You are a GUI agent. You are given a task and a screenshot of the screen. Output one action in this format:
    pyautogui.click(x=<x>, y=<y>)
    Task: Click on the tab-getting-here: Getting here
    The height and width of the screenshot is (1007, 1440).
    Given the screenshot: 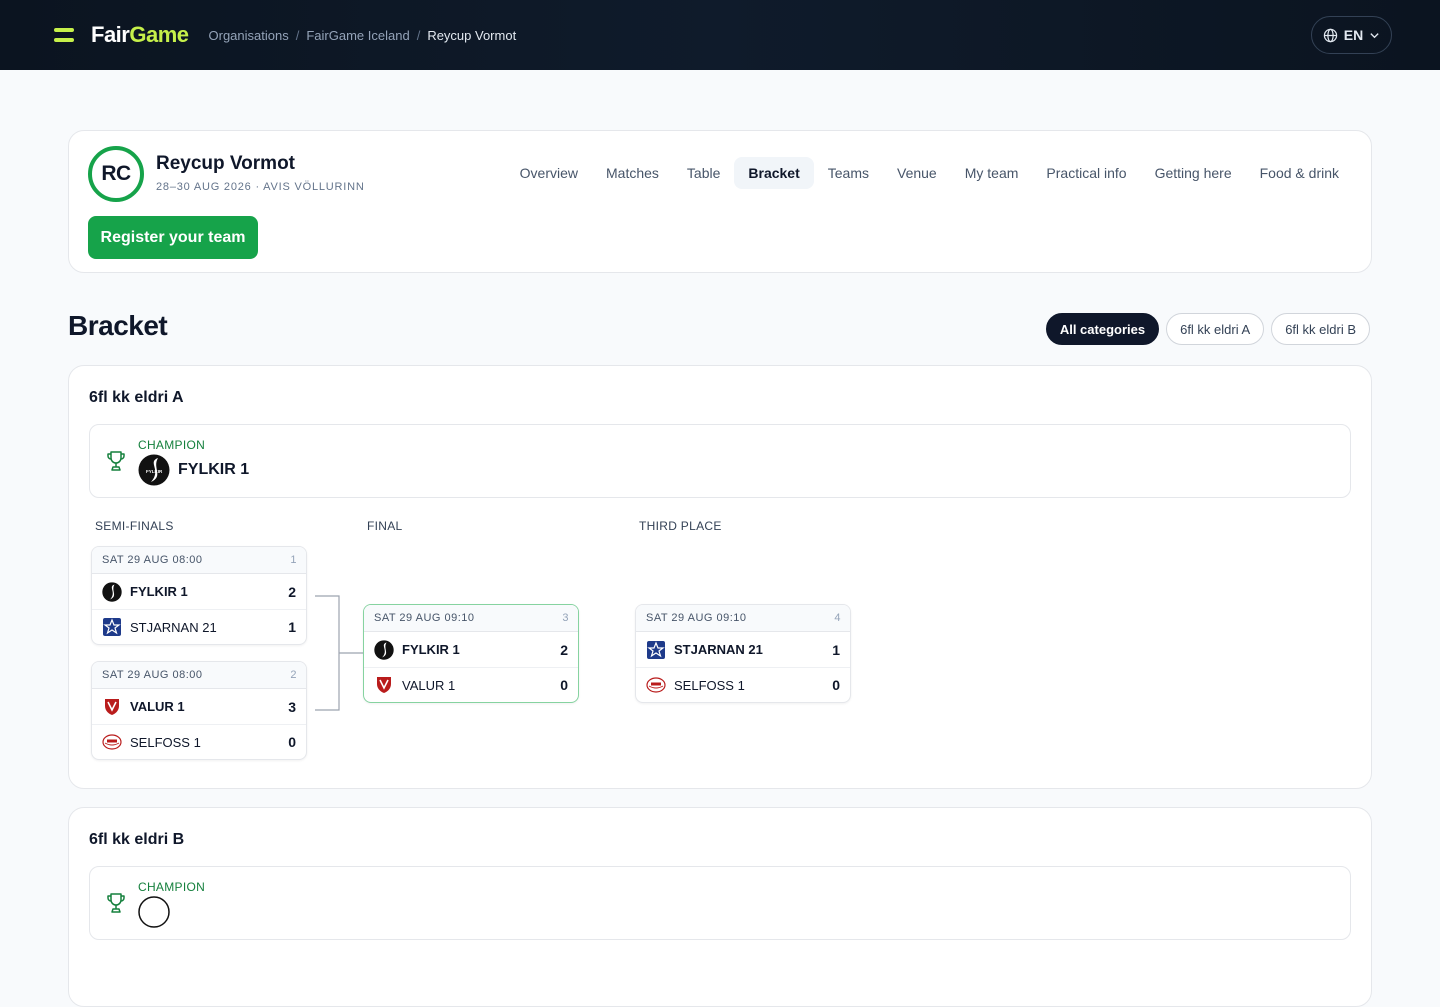 What is the action you would take?
    pyautogui.click(x=1193, y=173)
    